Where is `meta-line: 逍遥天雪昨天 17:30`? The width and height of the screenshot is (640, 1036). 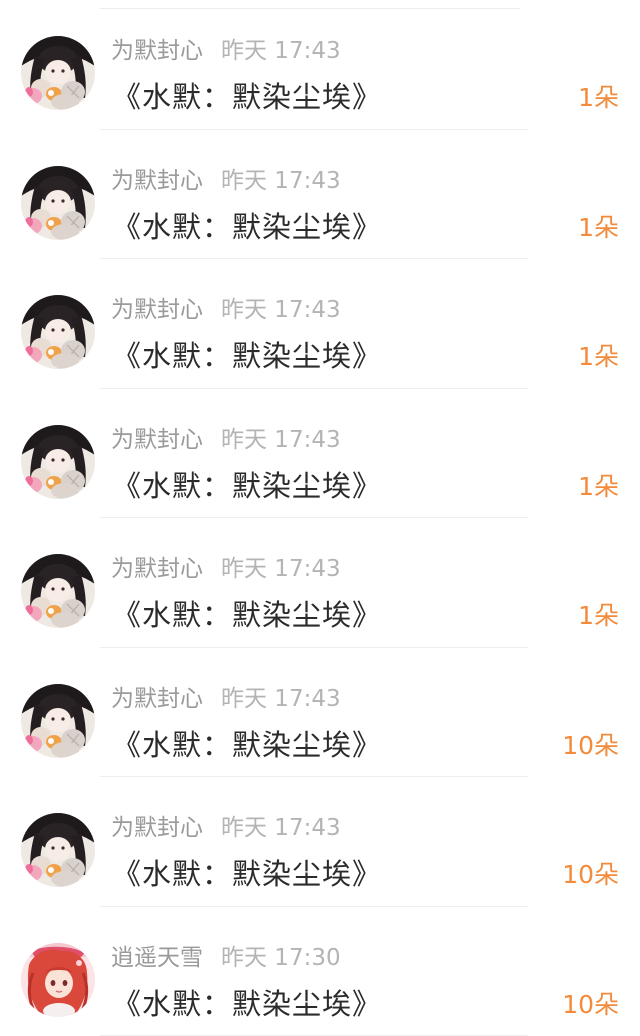 meta-line: 逍遥天雪昨天 17:30 is located at coordinates (226, 958).